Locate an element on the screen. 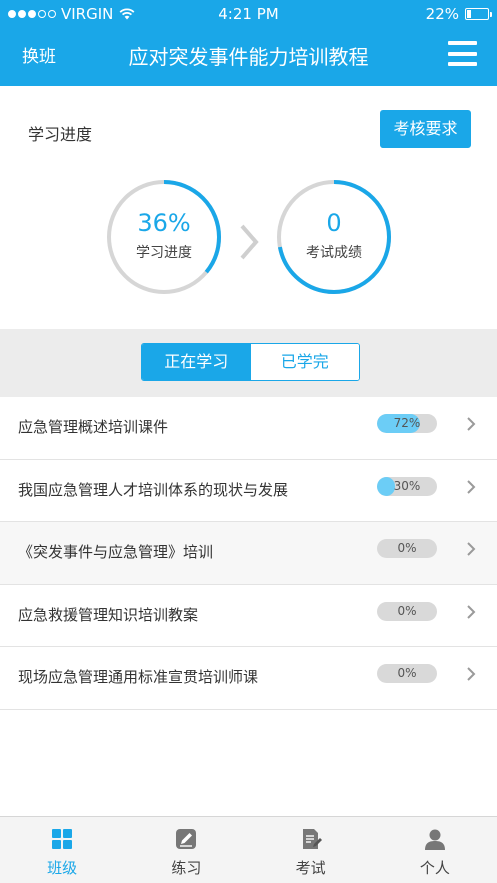 The height and width of the screenshot is (883, 497). tab-class-label: 班级 is located at coordinates (62, 868).